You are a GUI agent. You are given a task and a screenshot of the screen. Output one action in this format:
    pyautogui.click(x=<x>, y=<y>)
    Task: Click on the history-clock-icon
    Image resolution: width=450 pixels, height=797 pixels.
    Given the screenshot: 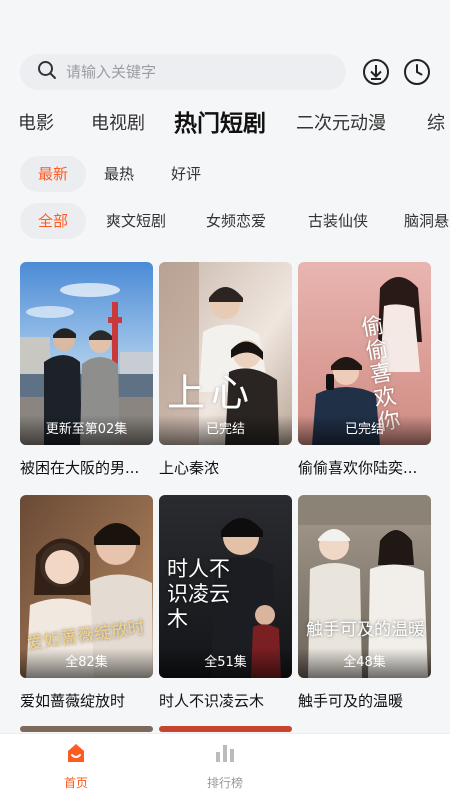 What is the action you would take?
    pyautogui.click(x=417, y=72)
    